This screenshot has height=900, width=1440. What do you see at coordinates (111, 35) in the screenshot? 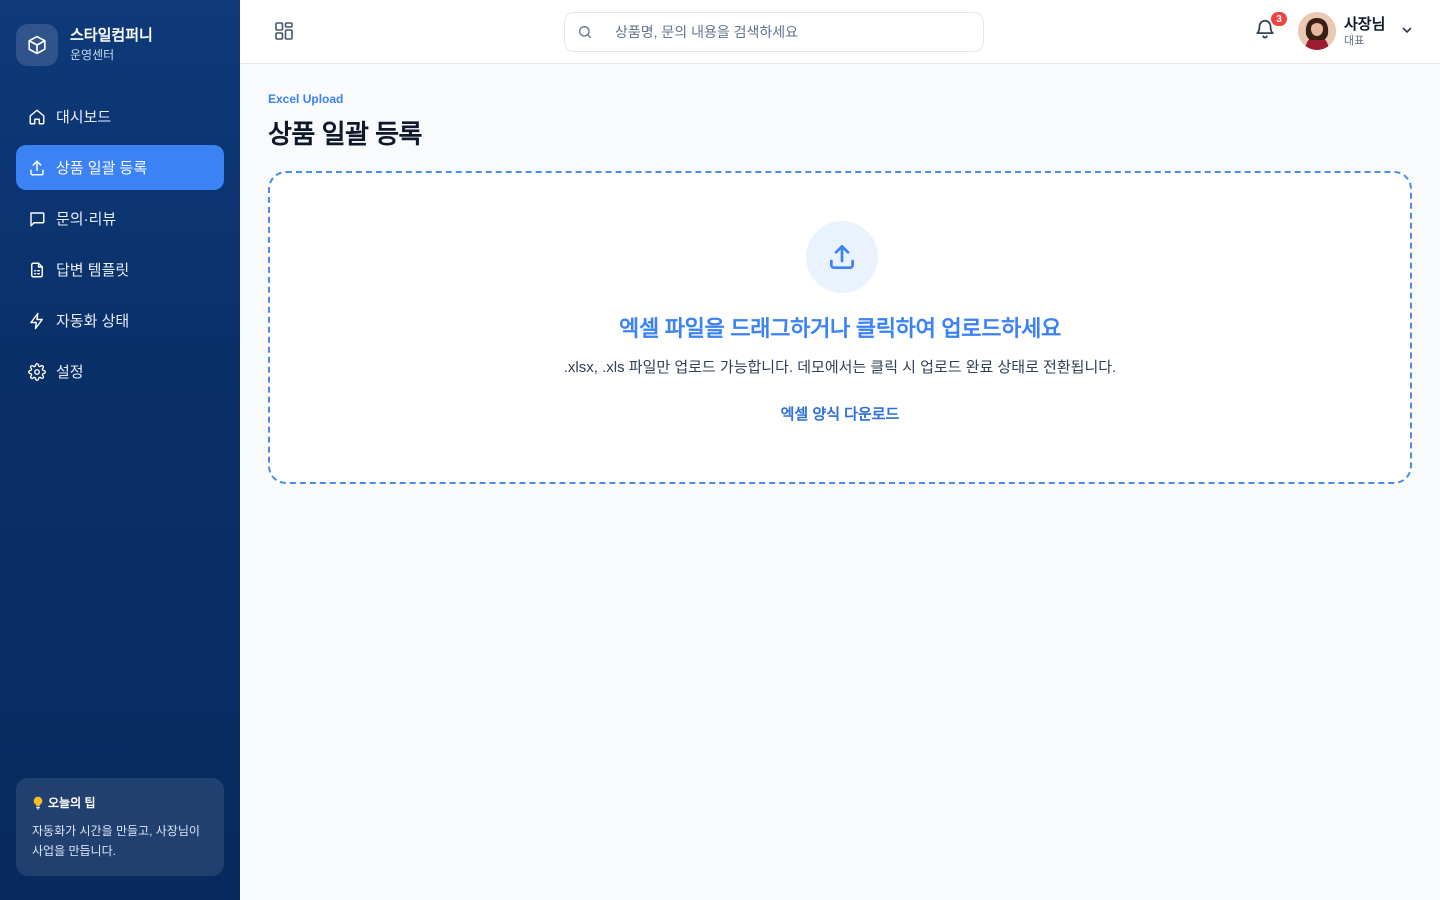
I see `brand-name: 스타일컴퍼니` at bounding box center [111, 35].